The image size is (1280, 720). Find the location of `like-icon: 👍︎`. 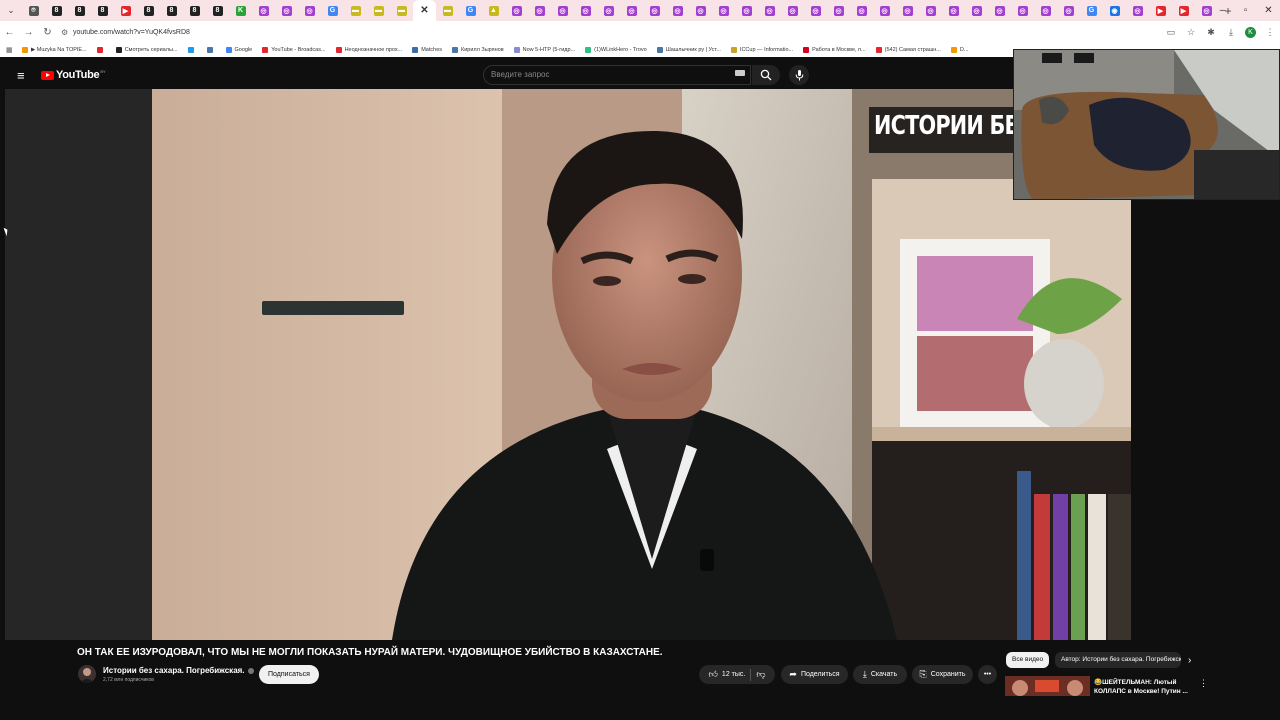

like-icon: 👍︎ is located at coordinates (713, 674).